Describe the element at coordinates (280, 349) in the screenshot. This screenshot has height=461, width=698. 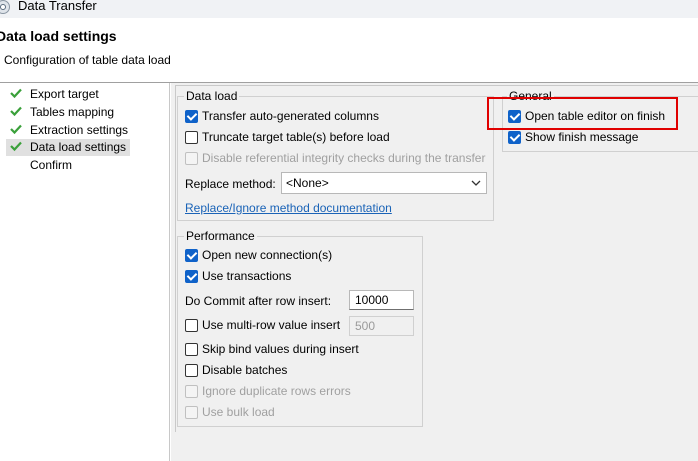
I see `checkbox-label: Skip bind values during insert` at that location.